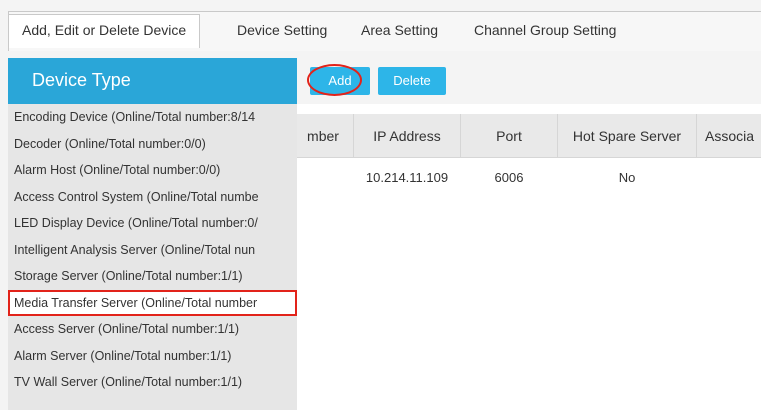  I want to click on table-cell-ip-address: 10.214.11.109, so click(407, 178).